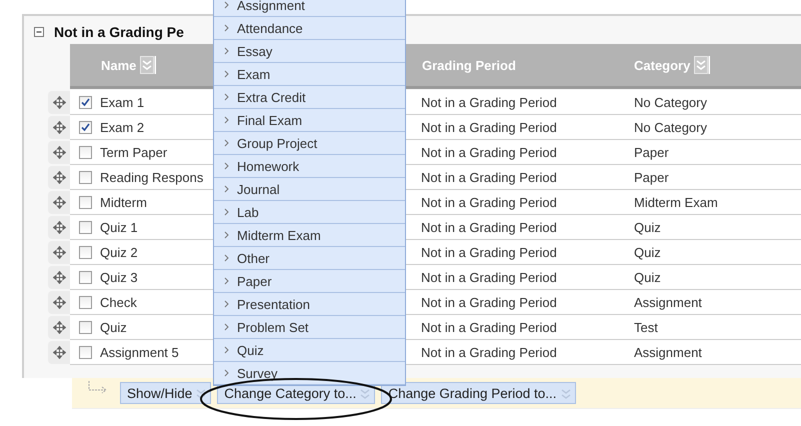 The height and width of the screenshot is (426, 801). I want to click on menu-item: Midterm Exam, so click(309, 235).